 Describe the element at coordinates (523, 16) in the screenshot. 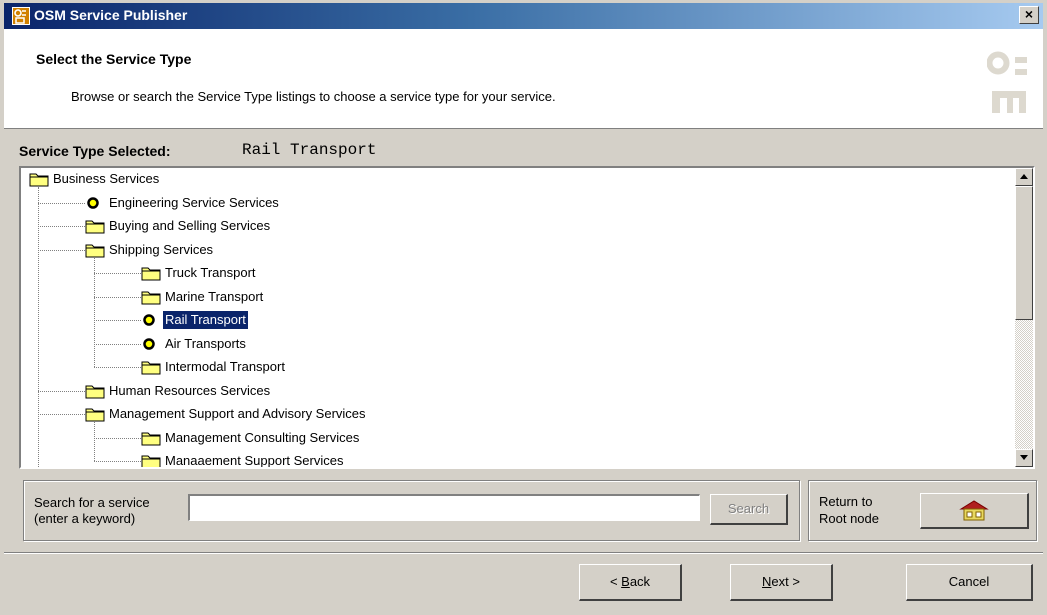

I see `title-bar: OSM Service Publisher ×` at that location.